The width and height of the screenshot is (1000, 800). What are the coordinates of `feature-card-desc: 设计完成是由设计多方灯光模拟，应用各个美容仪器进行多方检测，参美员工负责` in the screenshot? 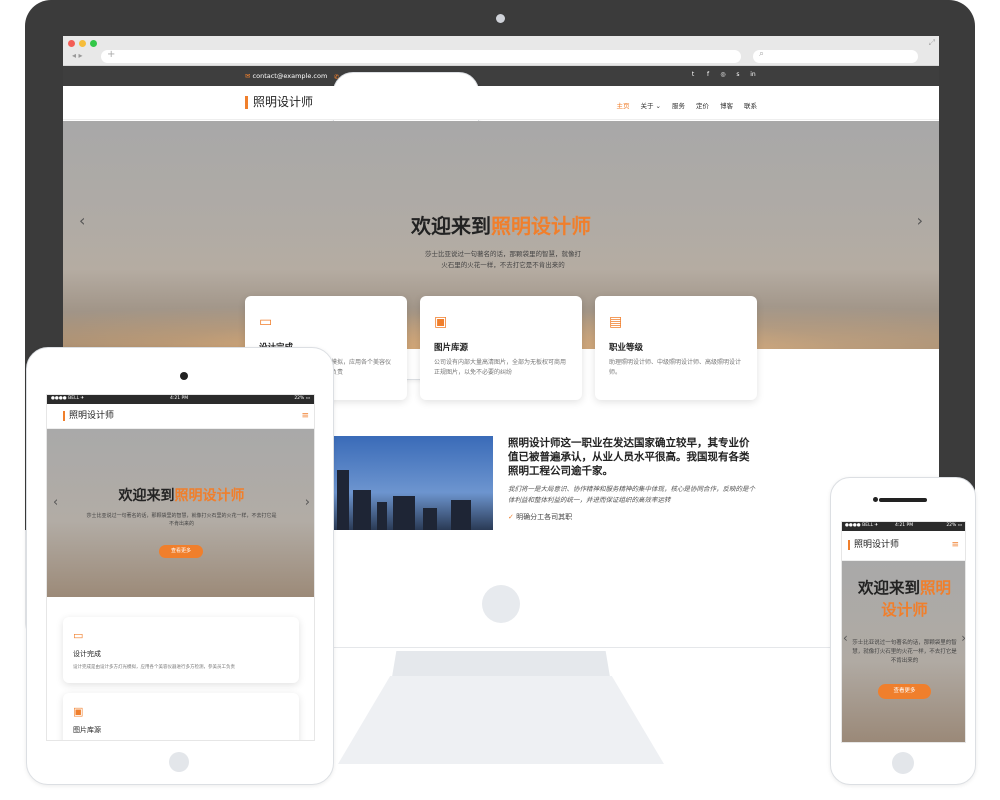 It's located at (154, 667).